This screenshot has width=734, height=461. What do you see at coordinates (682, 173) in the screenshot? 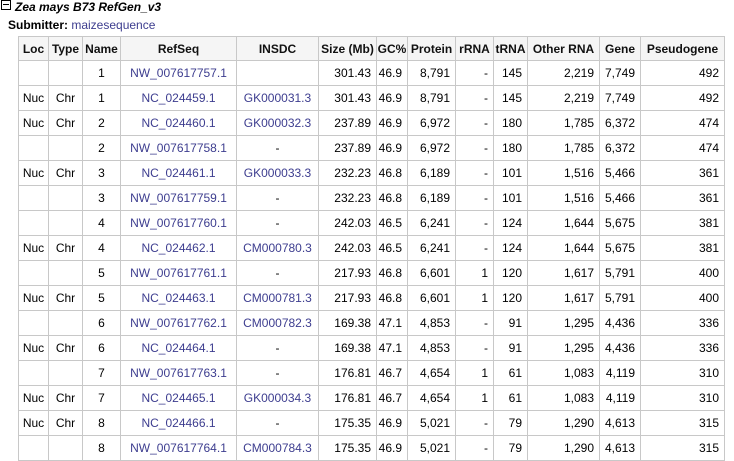
I see `cell-pseudogene: 361` at bounding box center [682, 173].